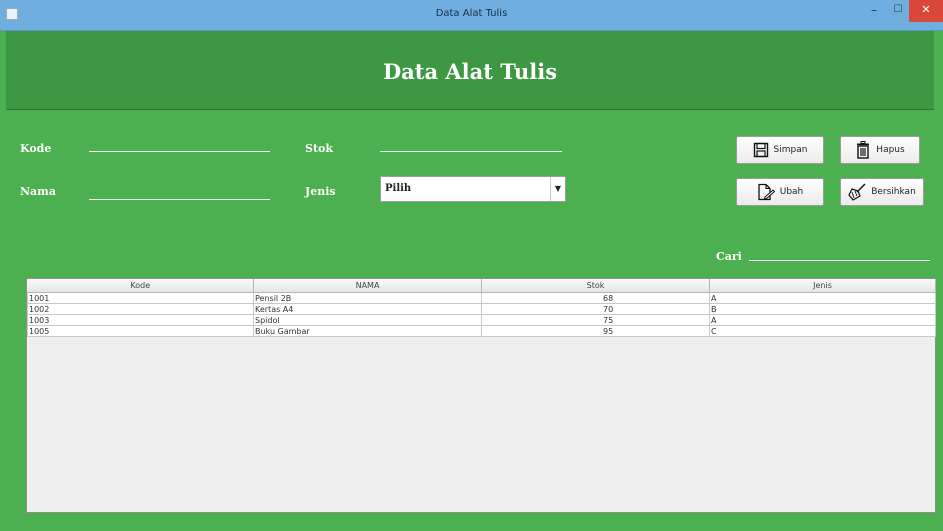 The width and height of the screenshot is (943, 531). I want to click on cell-nama: Pensil 2B, so click(367, 298).